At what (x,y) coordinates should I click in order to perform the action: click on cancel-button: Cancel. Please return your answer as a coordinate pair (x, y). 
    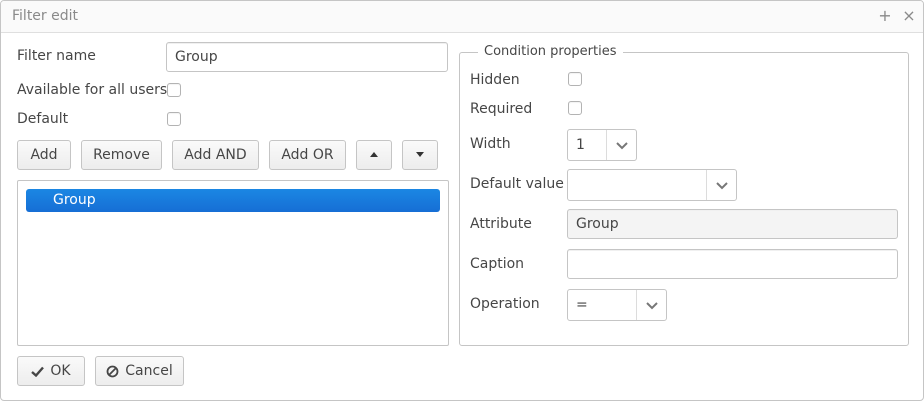
    Looking at the image, I should click on (139, 371).